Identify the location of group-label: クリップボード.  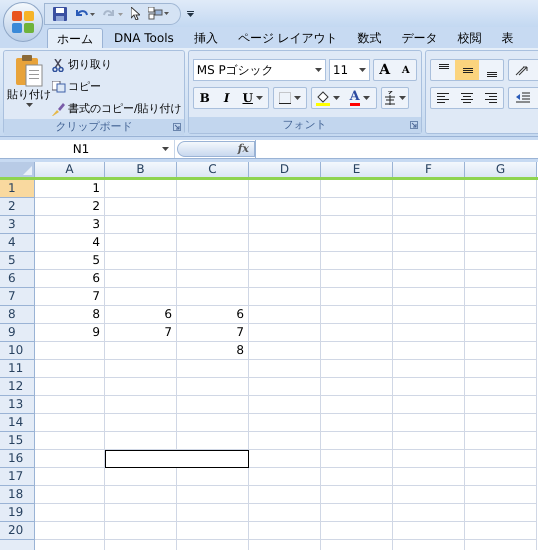
(93, 126).